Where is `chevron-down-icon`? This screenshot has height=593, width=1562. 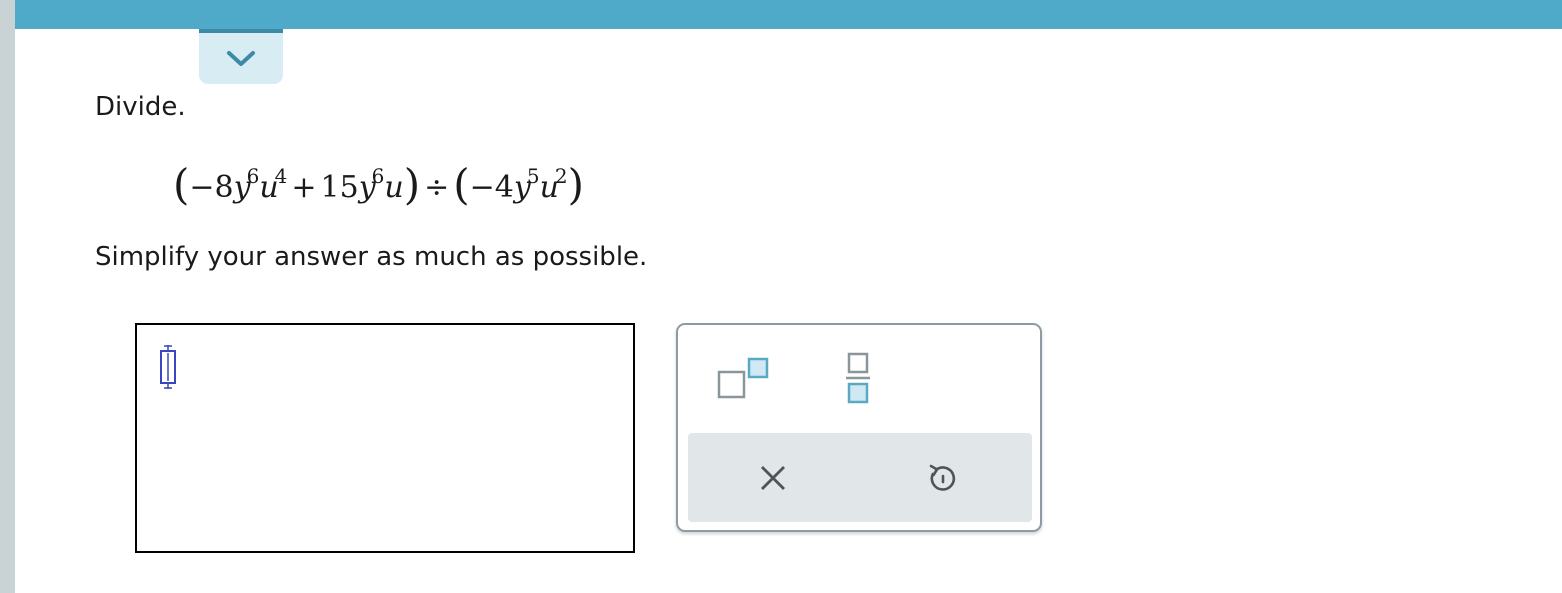 chevron-down-icon is located at coordinates (241, 58).